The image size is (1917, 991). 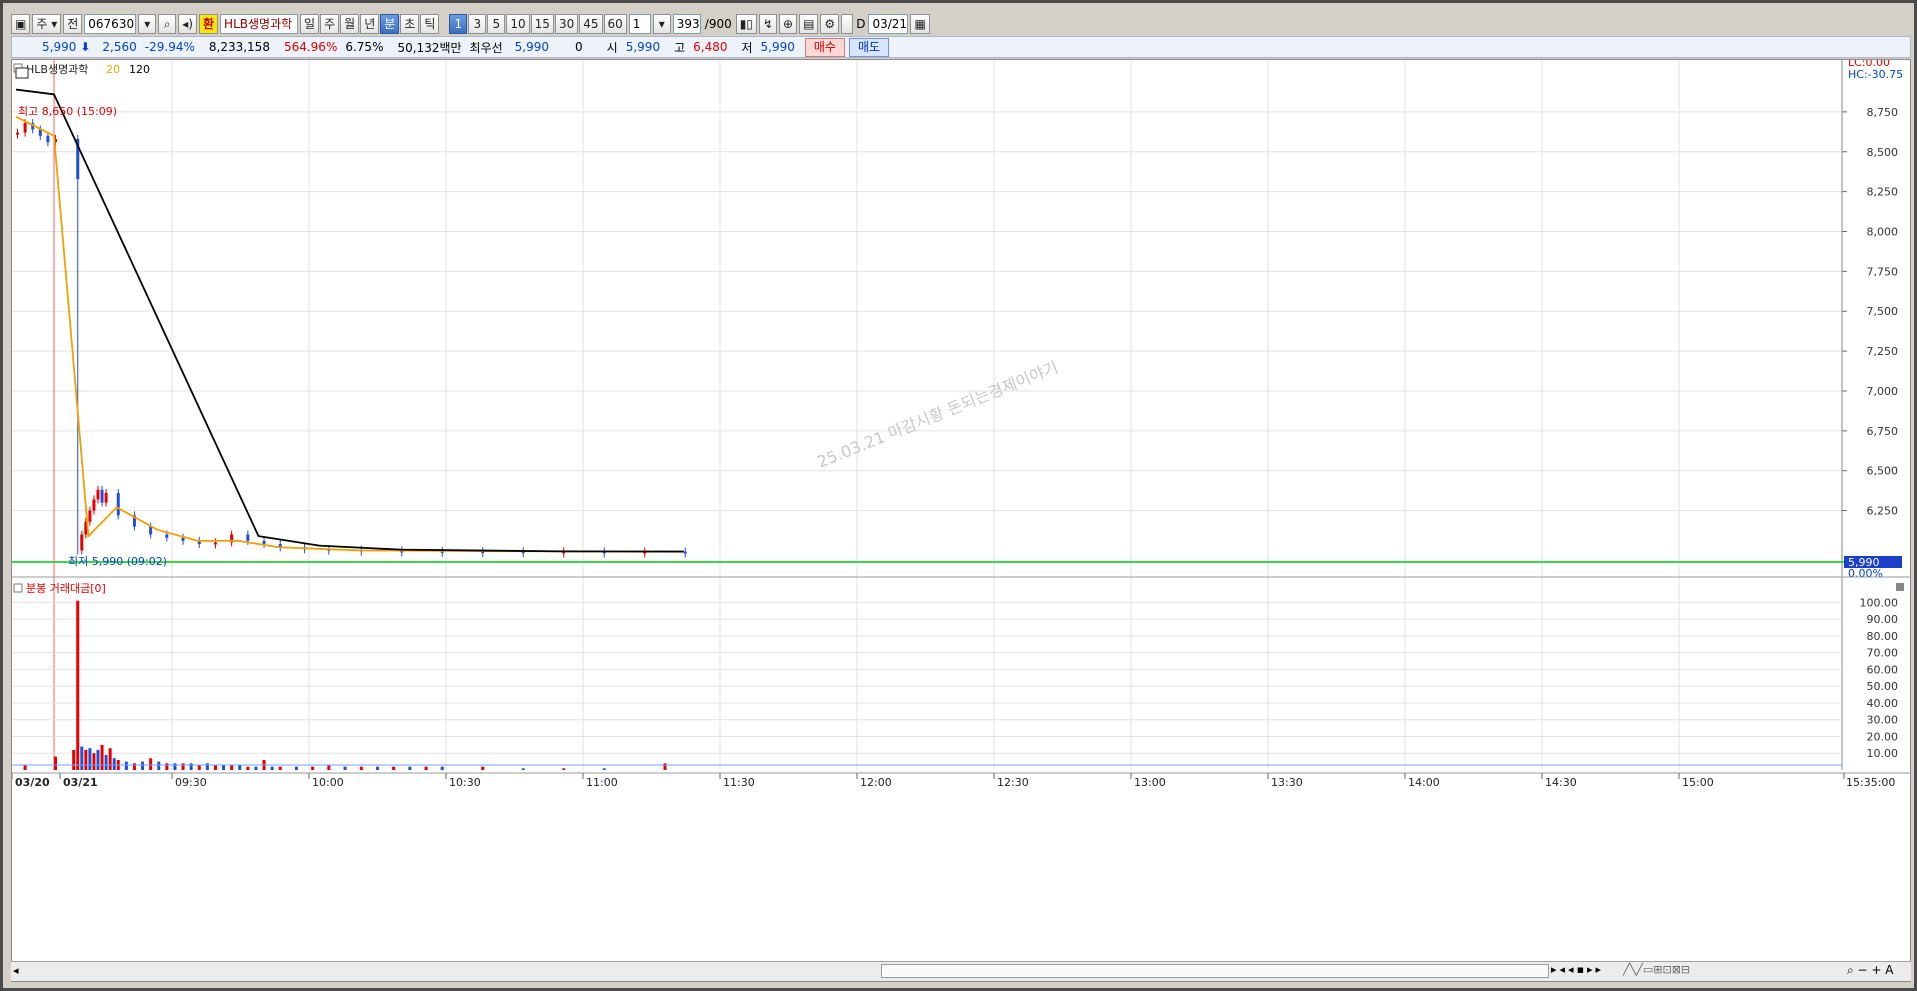 I want to click on playback-controls-icon: ▸◂◂▪▸▸, so click(x=1577, y=969).